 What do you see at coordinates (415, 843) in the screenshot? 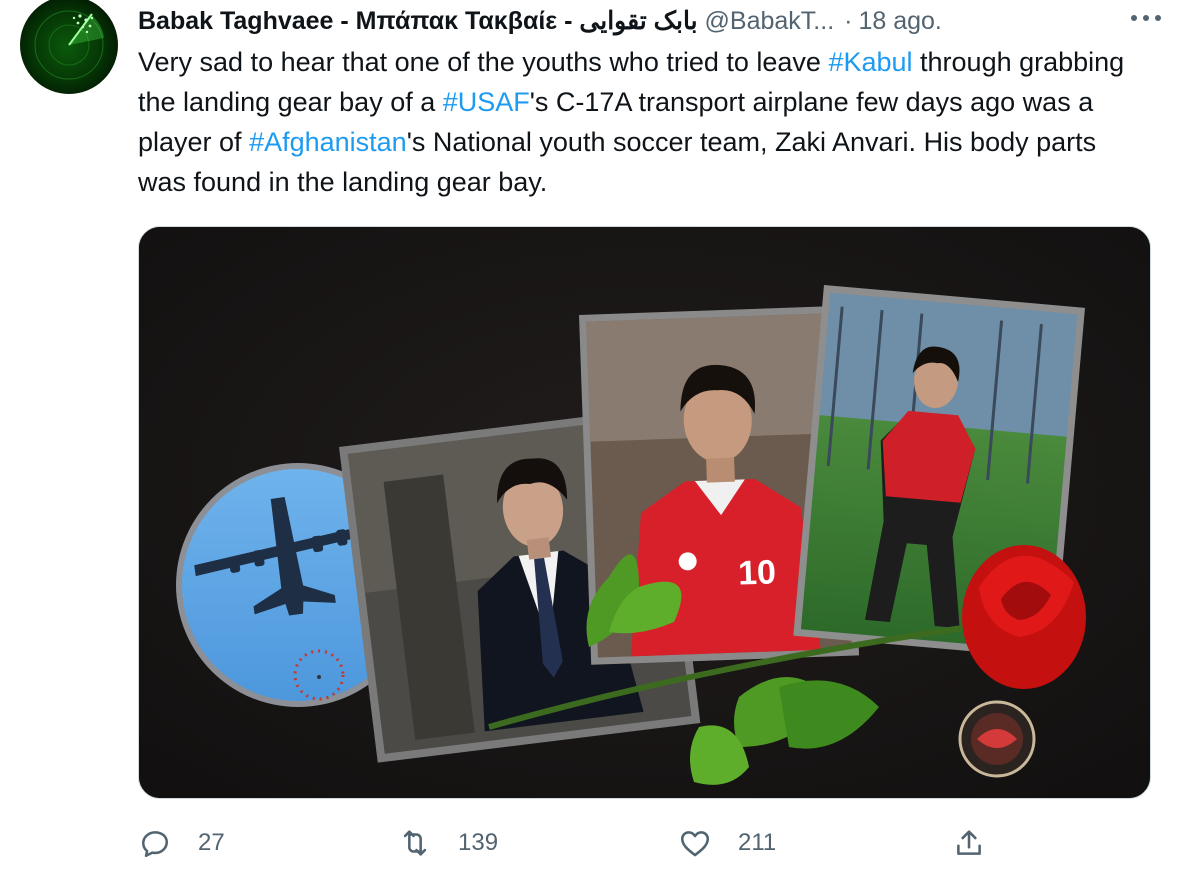
I see `retweet-icon` at bounding box center [415, 843].